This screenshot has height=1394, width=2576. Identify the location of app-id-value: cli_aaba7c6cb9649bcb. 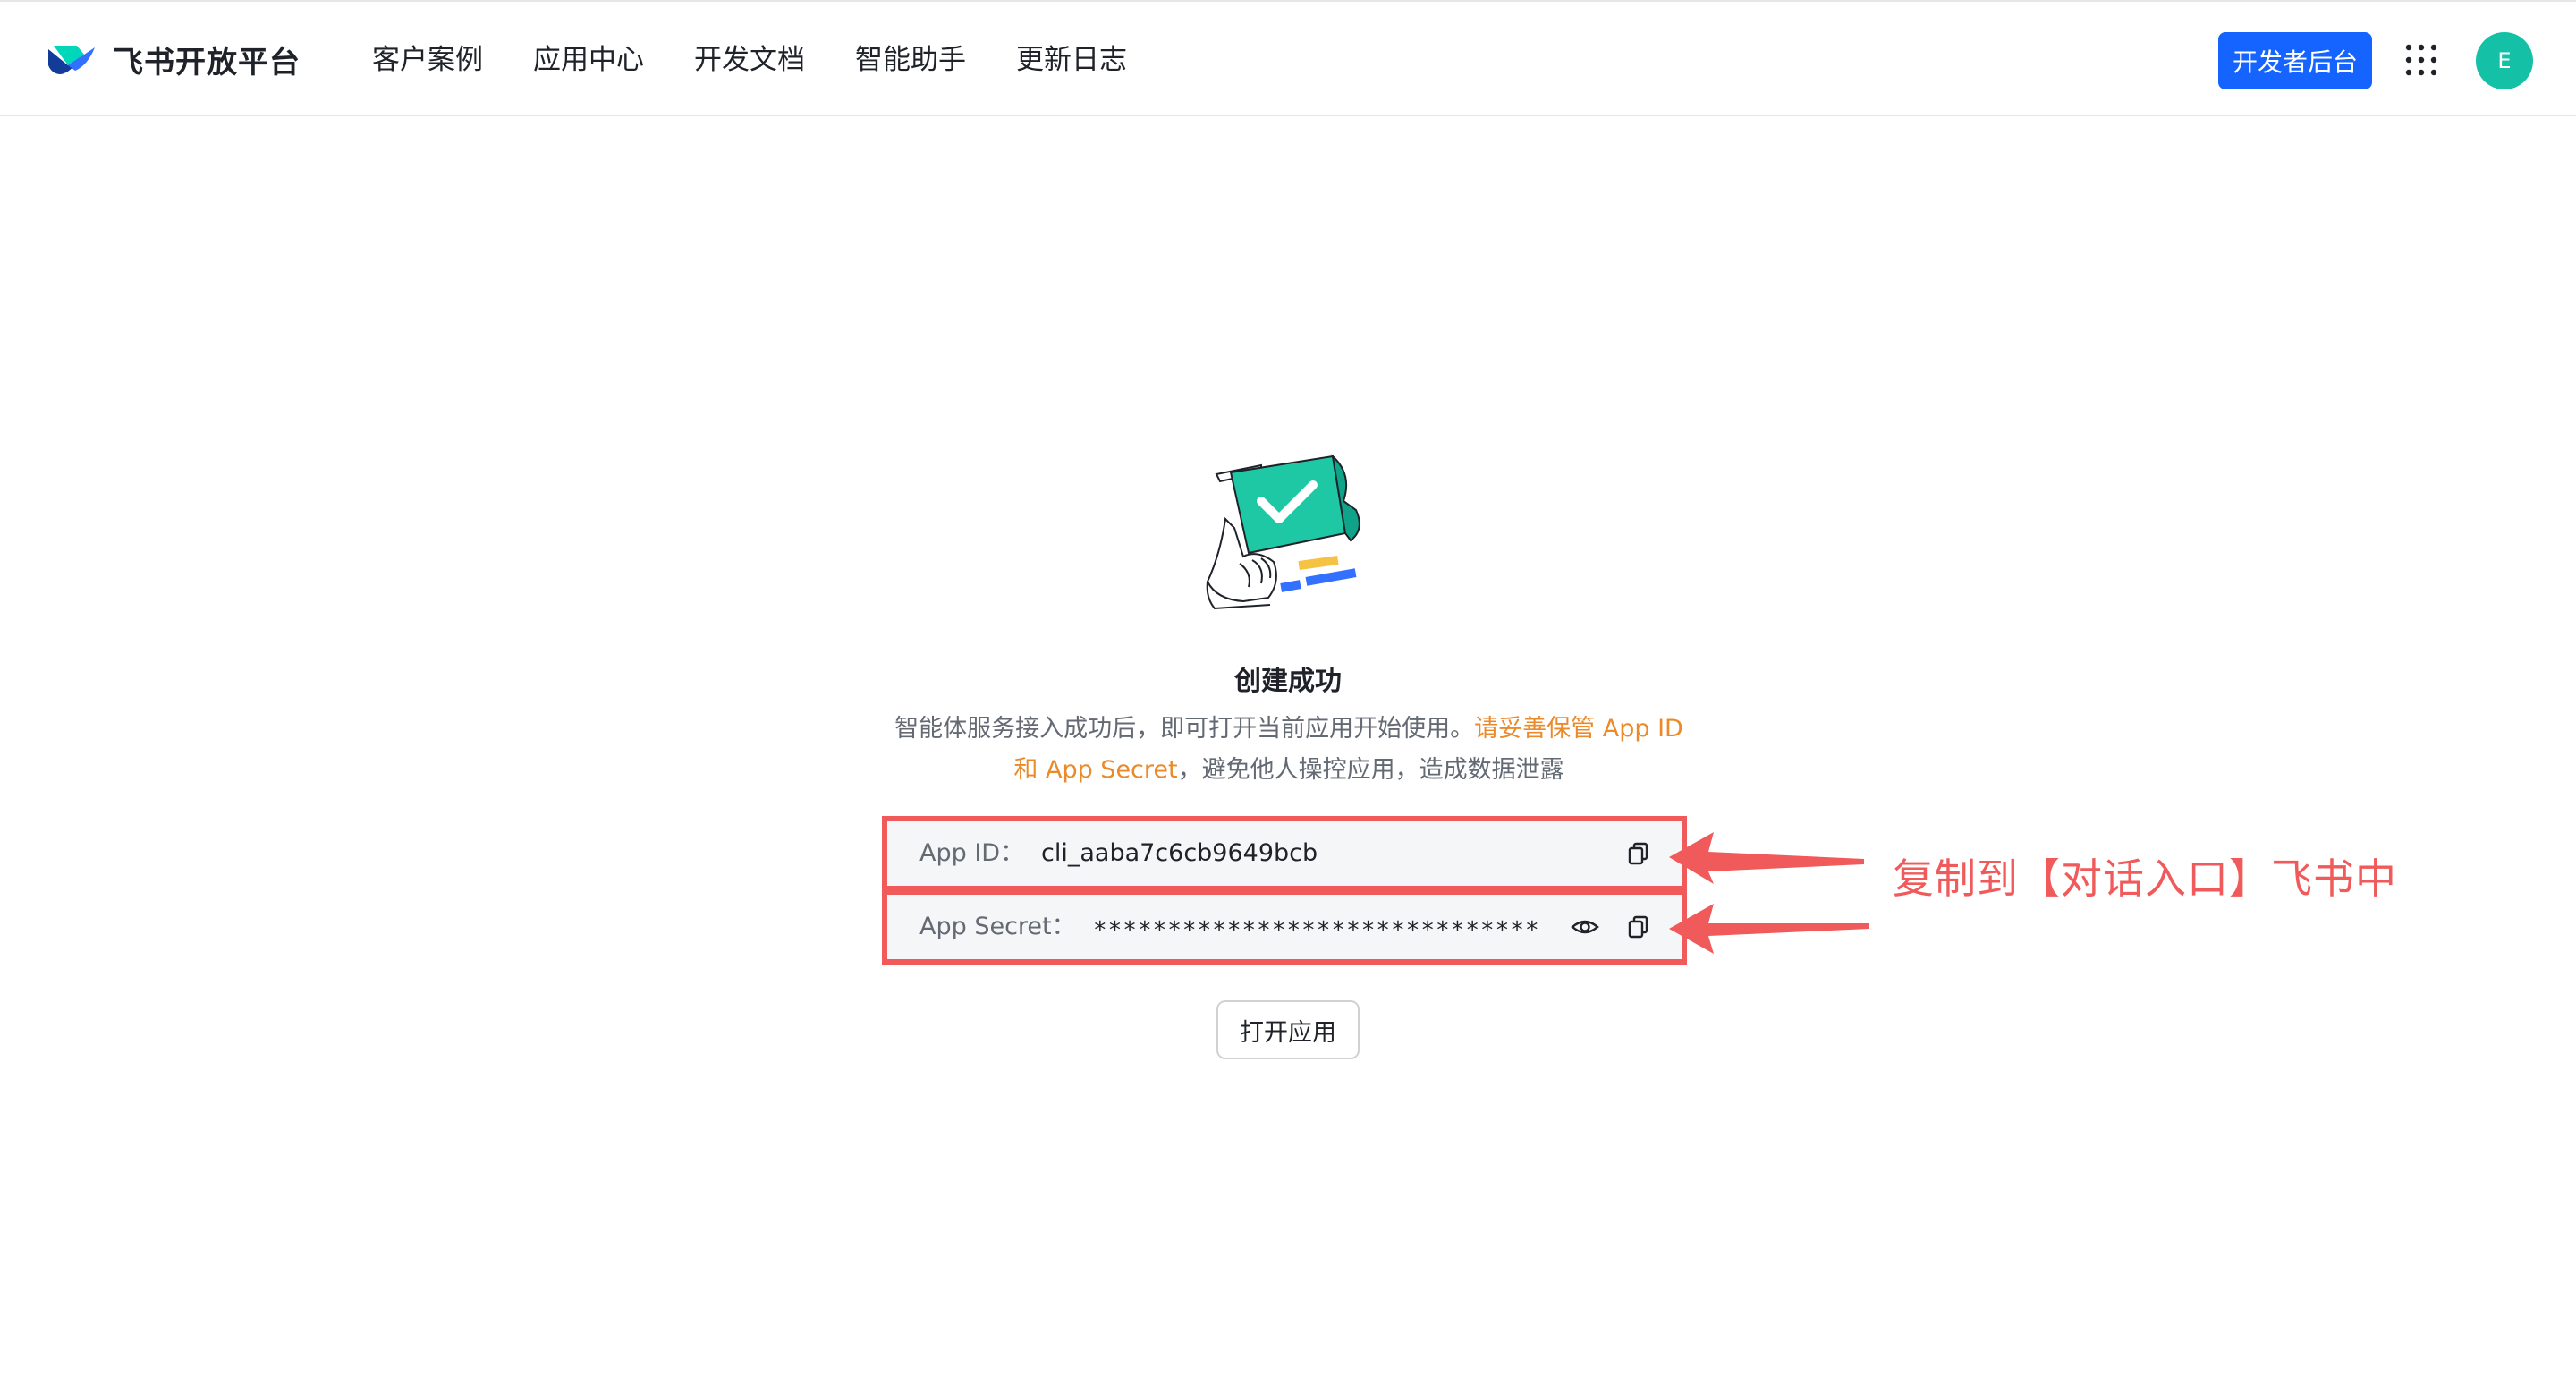
(1179, 853).